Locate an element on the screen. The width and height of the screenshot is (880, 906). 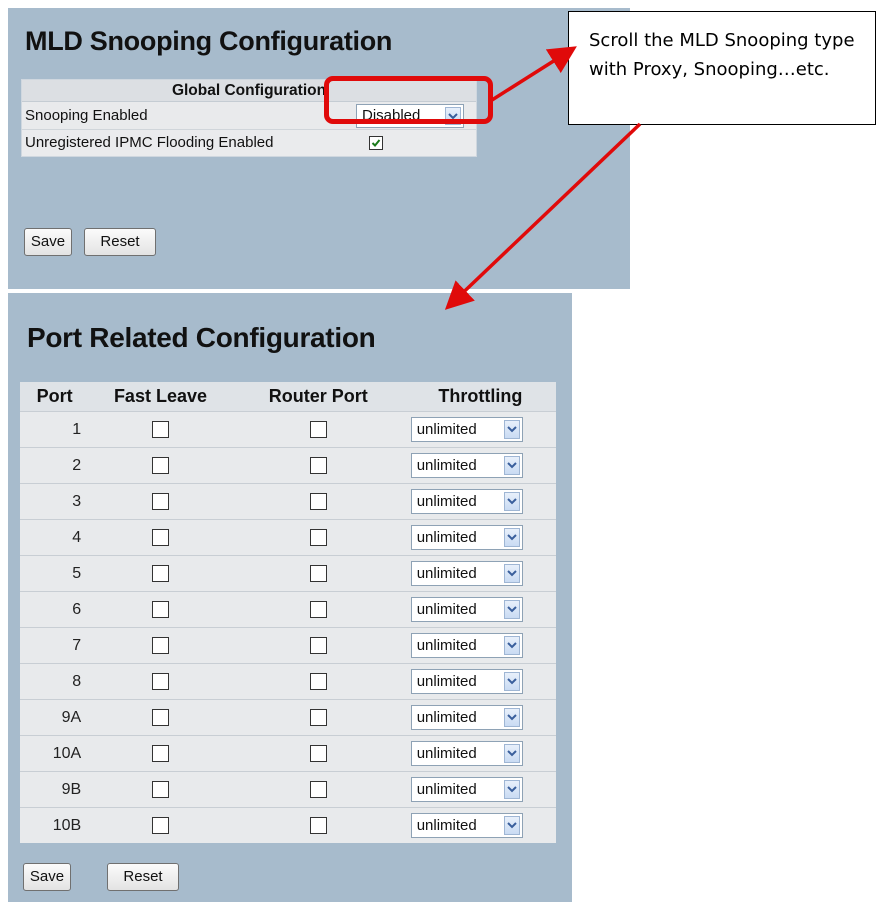
port-save-button: Save is located at coordinates (47, 877).